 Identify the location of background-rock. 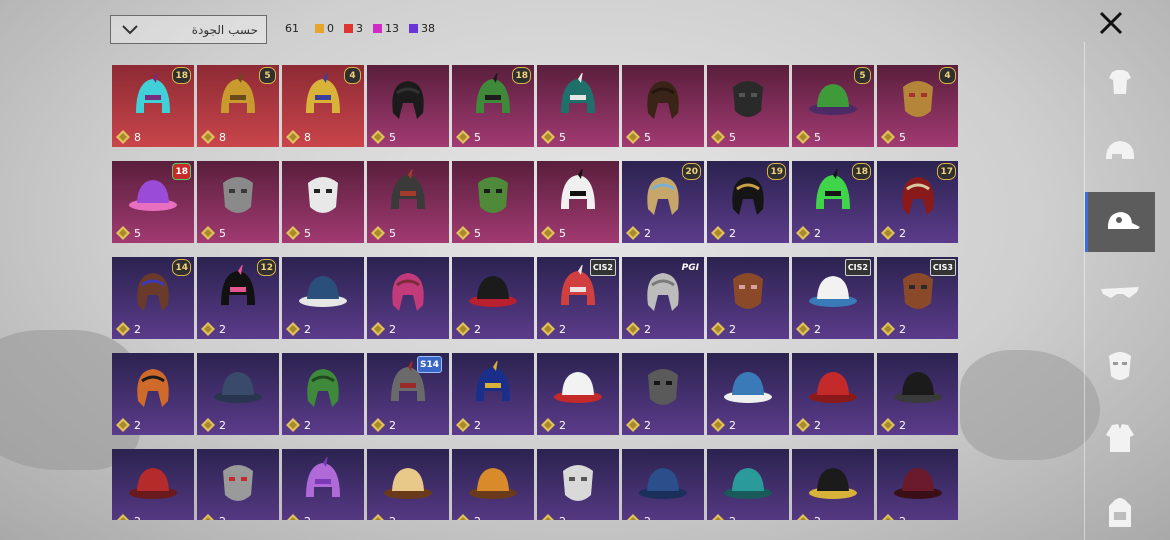
(1030, 405).